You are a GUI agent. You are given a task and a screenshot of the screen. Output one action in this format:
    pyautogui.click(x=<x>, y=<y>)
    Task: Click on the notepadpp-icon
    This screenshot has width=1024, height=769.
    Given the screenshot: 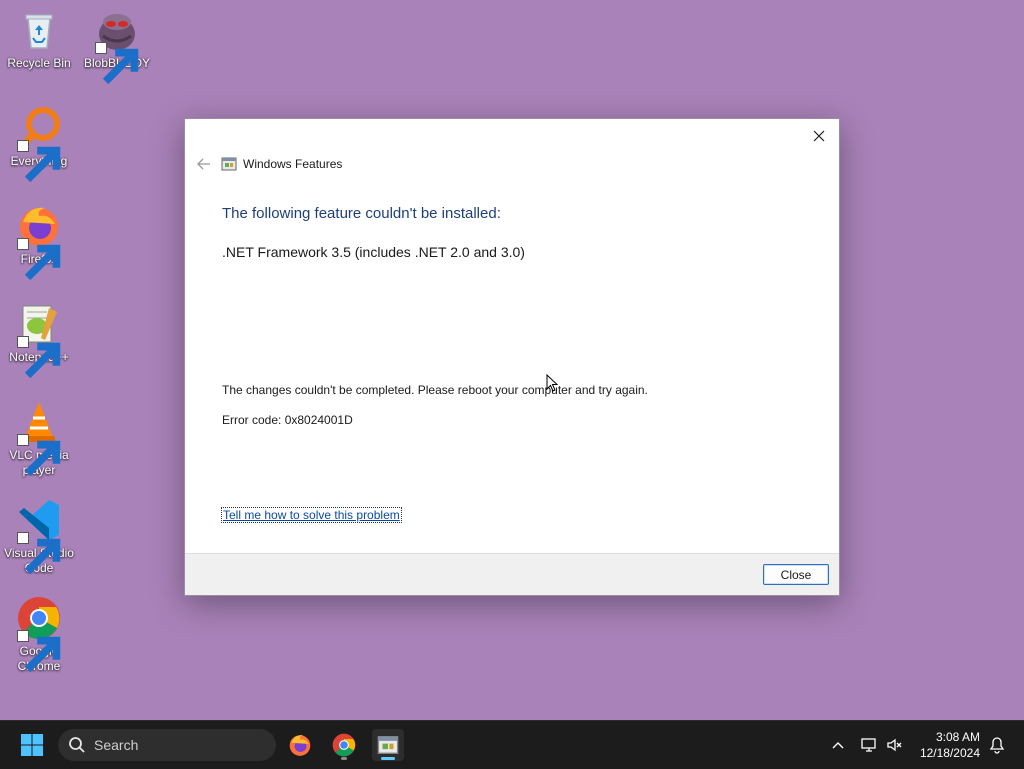 What is the action you would take?
    pyautogui.click(x=39, y=339)
    